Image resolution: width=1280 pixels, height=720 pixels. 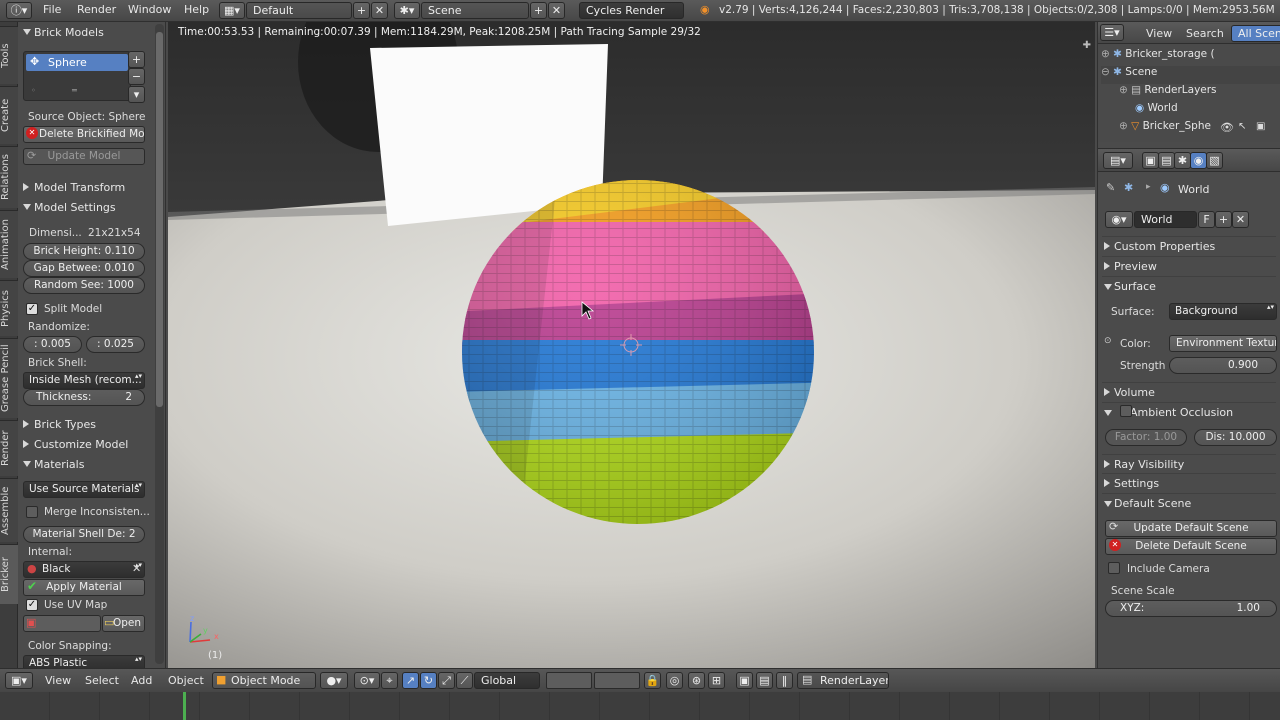 What do you see at coordinates (87, 207) in the screenshot?
I see `model-settings-header: Model Settings` at bounding box center [87, 207].